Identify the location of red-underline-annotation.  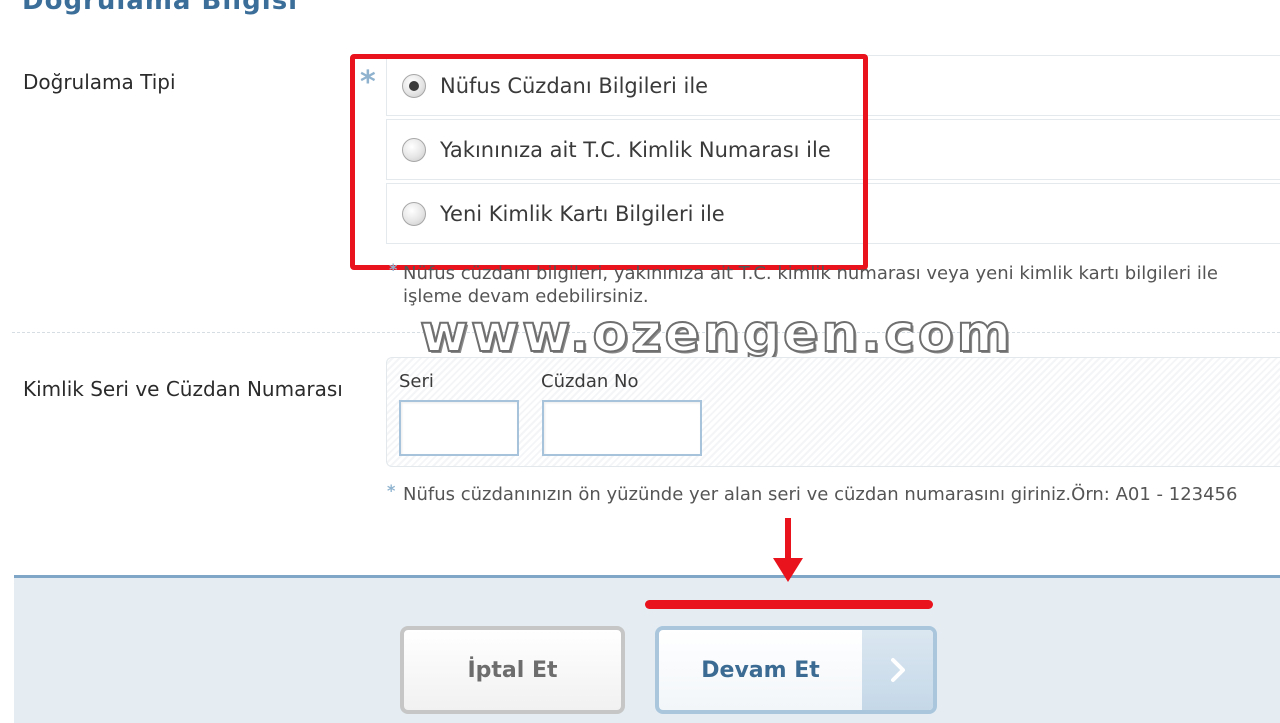
(789, 604).